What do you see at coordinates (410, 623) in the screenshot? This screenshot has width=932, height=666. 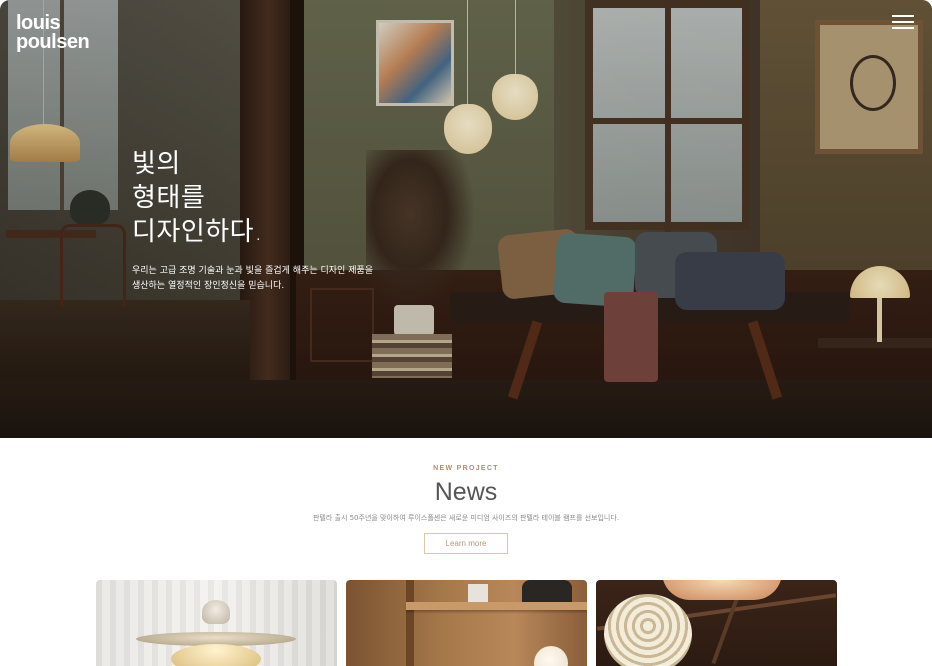 I see `shelf-side-panel` at bounding box center [410, 623].